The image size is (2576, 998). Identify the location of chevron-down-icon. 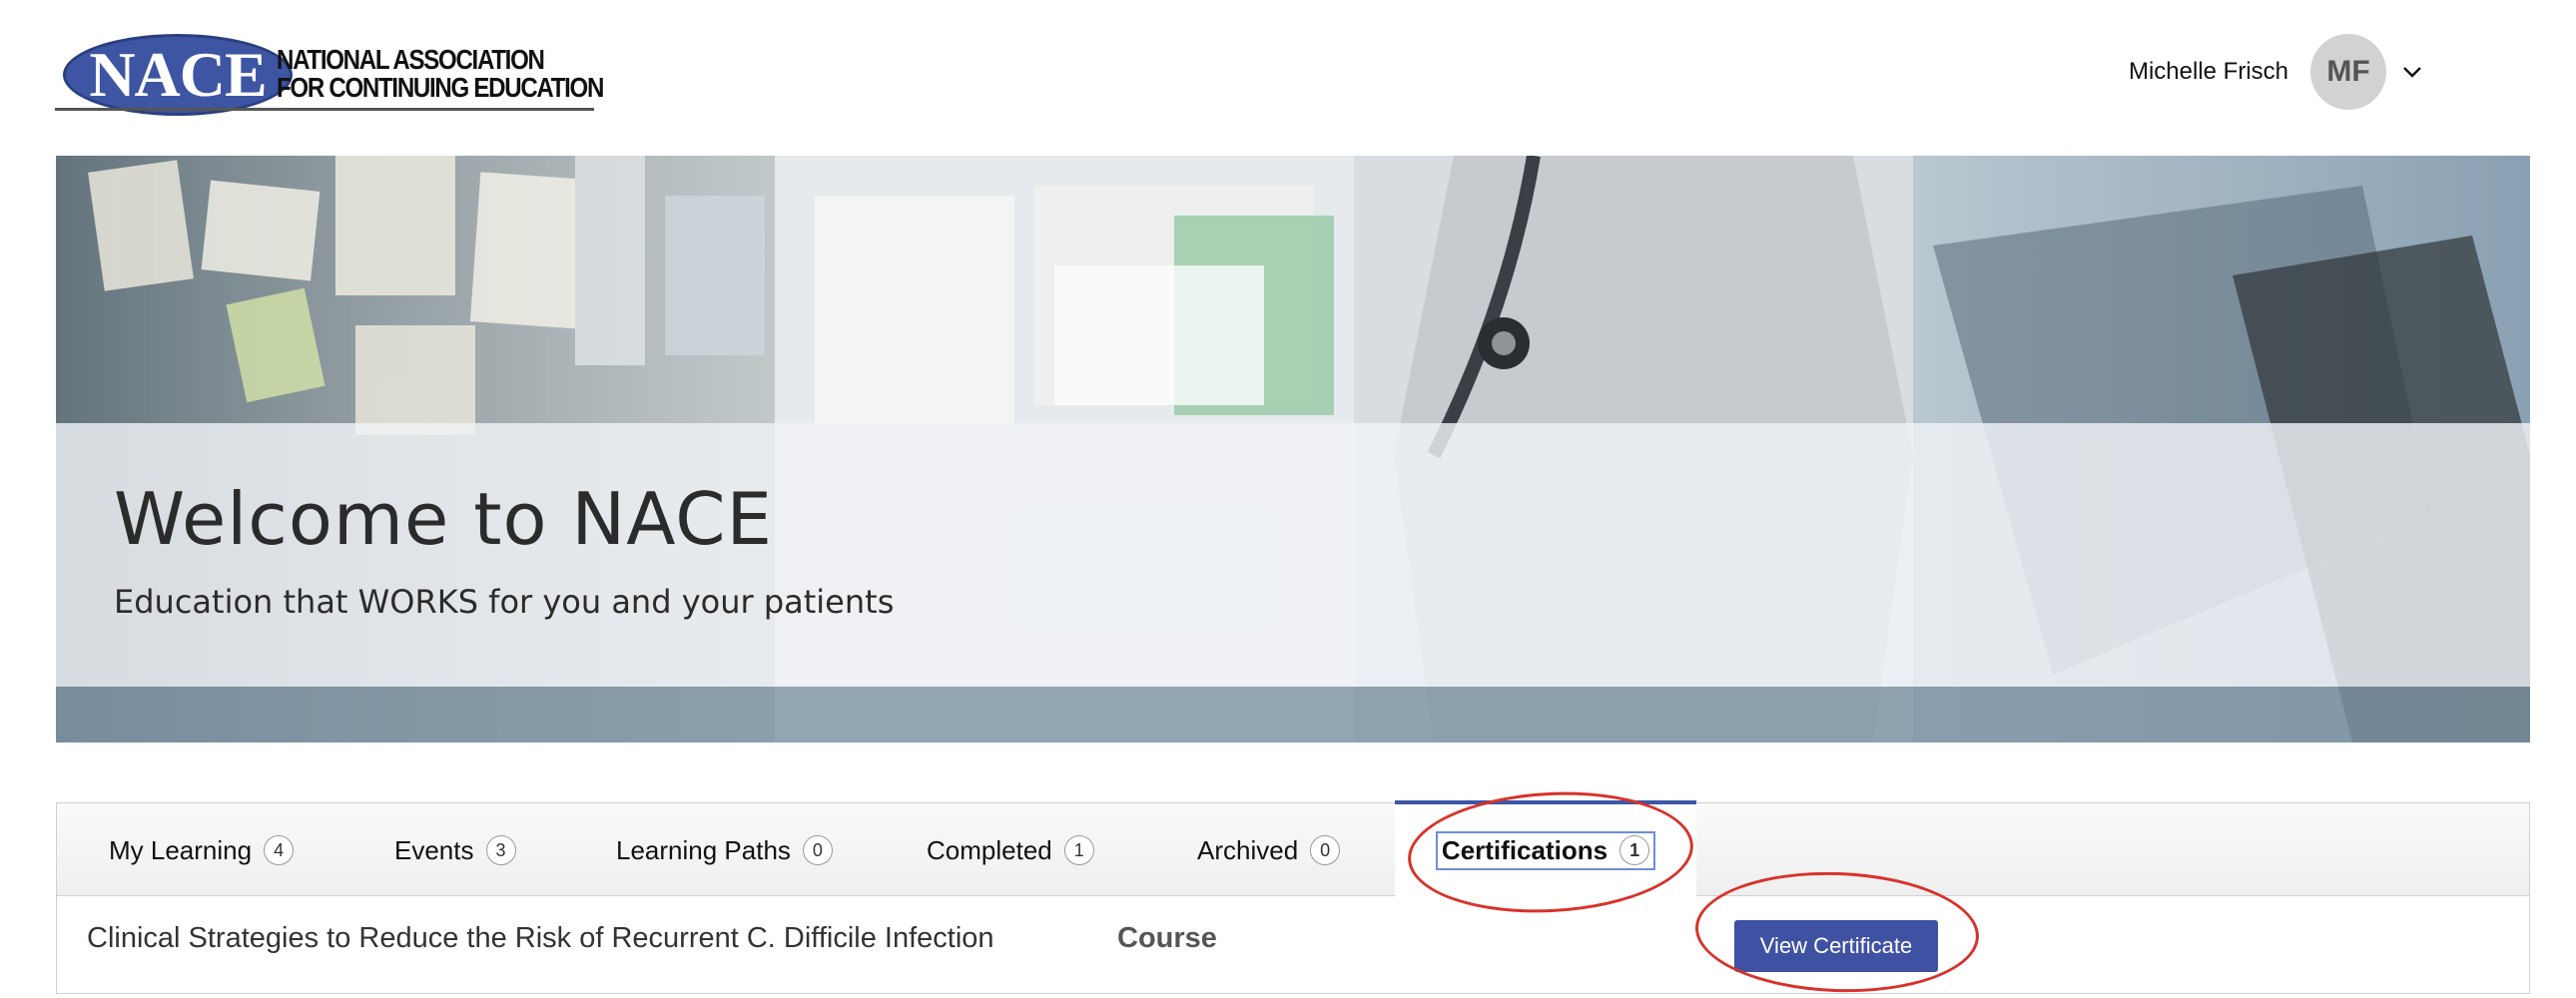
(2412, 72).